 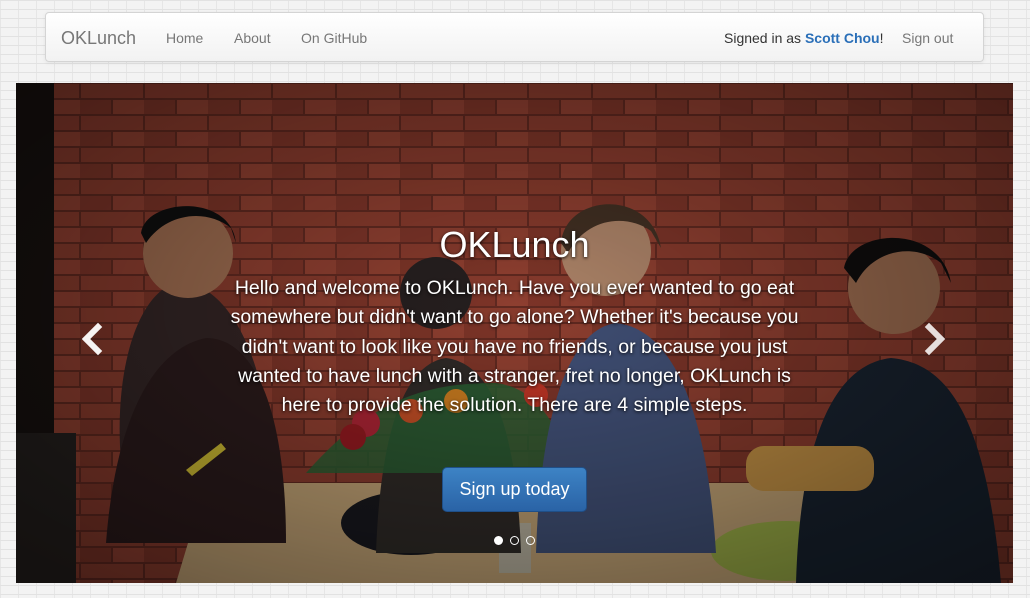 I want to click on brand-link: OKLunch, so click(x=98, y=38).